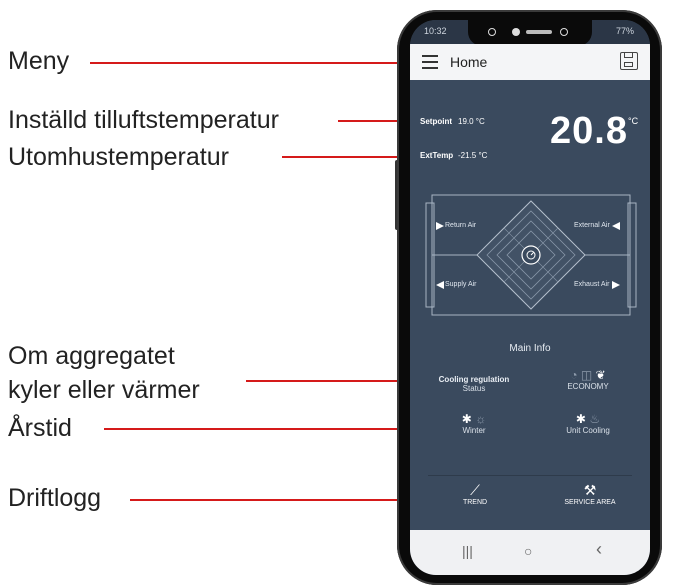  I want to click on season-block: ✱ ☼ Winter, so click(474, 423).